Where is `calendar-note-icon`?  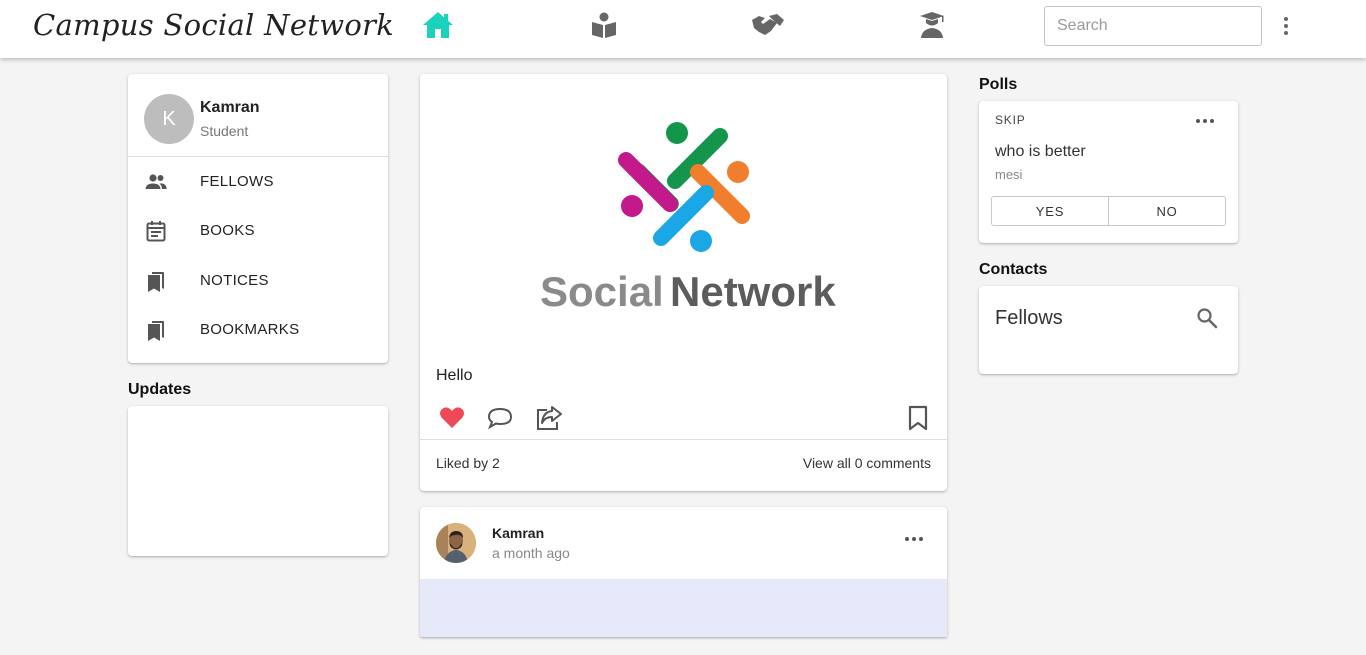 calendar-note-icon is located at coordinates (156, 231).